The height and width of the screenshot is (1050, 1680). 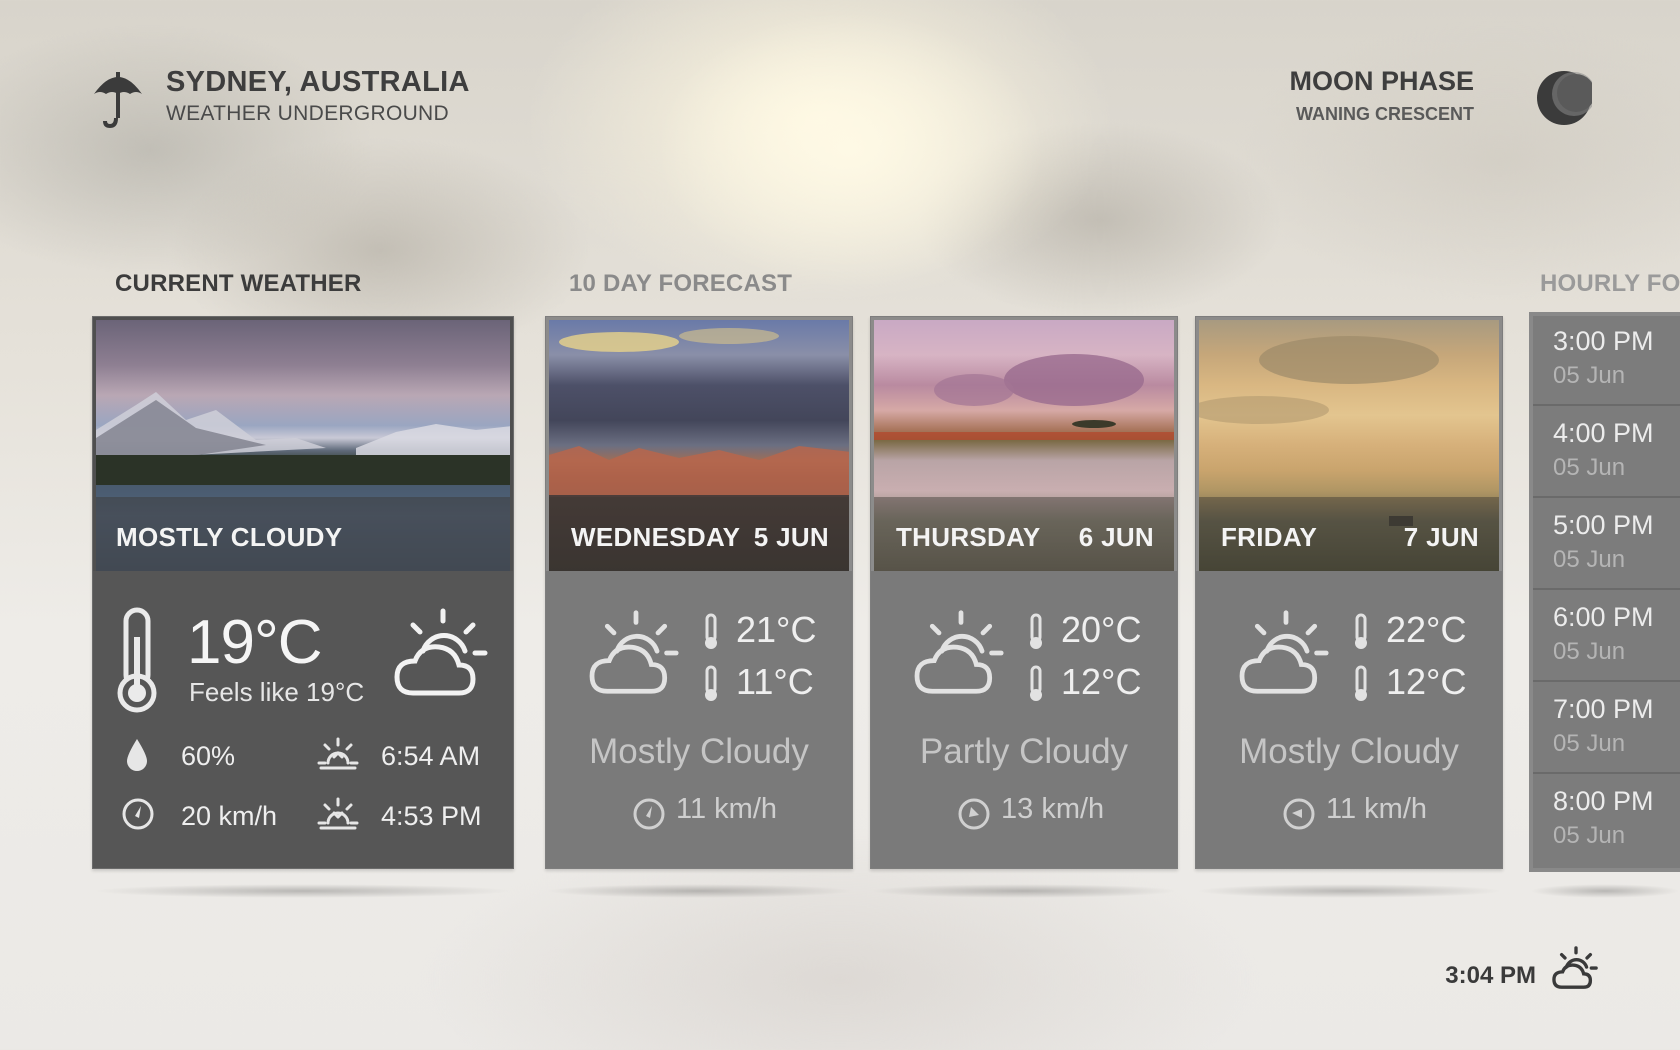 I want to click on sunrise-icon, so click(x=338, y=753).